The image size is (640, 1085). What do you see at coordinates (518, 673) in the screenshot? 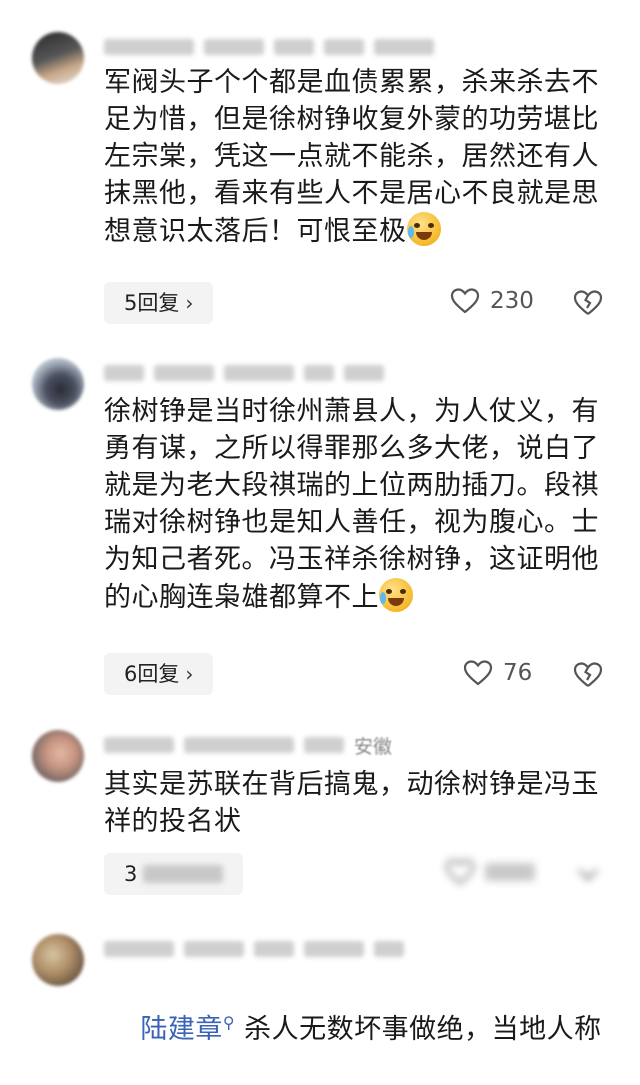
I see `like-count: 76` at bounding box center [518, 673].